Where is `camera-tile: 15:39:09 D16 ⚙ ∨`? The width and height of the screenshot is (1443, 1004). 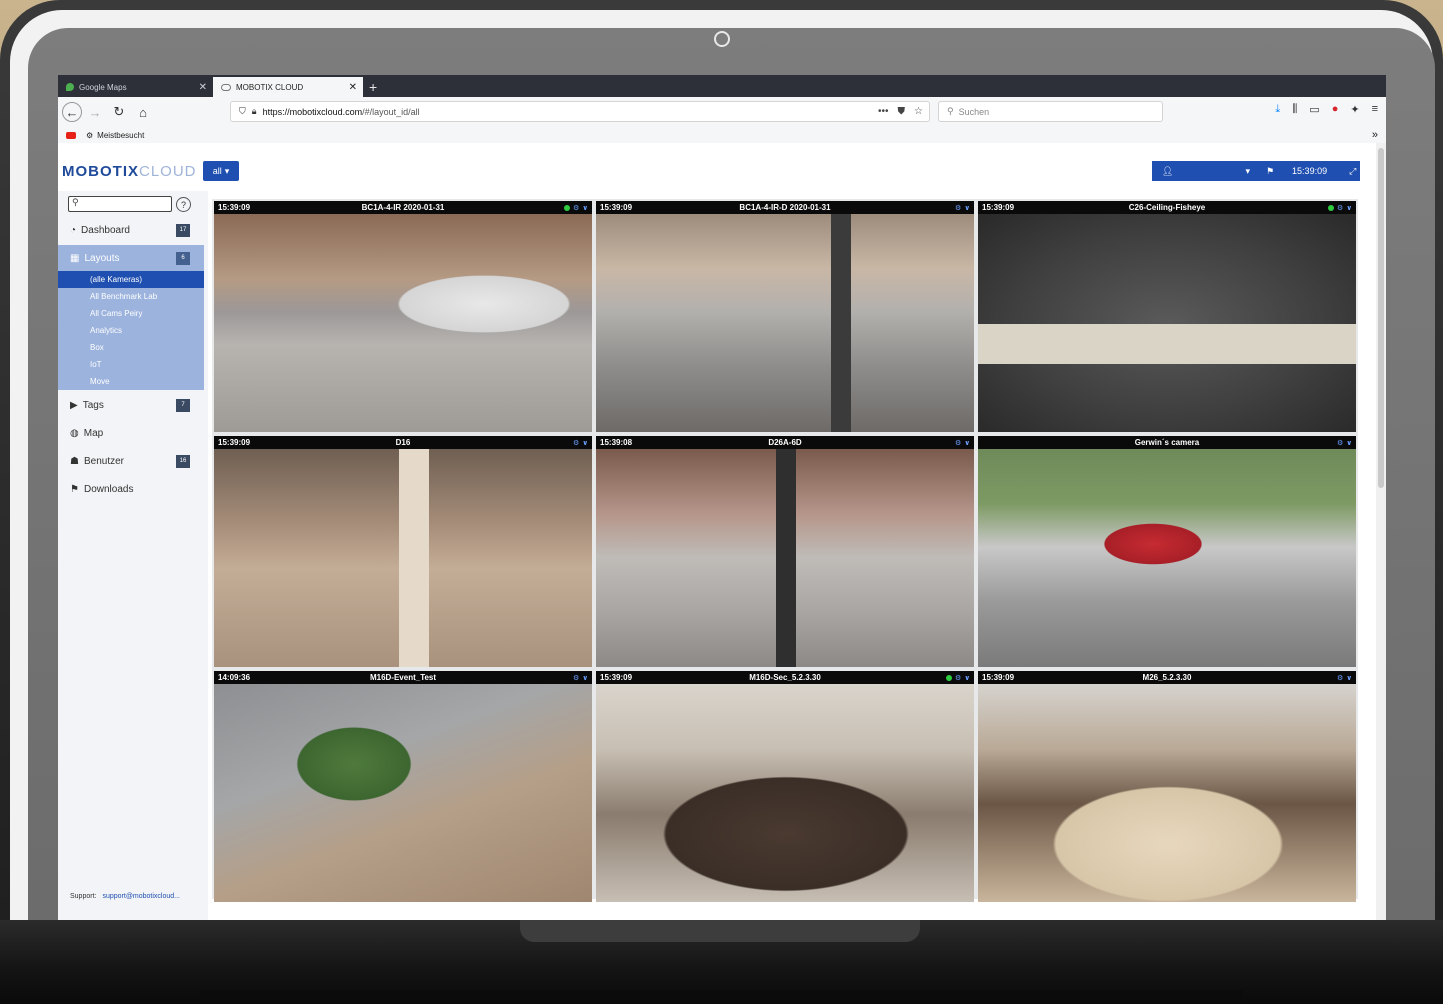 camera-tile: 15:39:09 D16 ⚙ ∨ is located at coordinates (403, 551).